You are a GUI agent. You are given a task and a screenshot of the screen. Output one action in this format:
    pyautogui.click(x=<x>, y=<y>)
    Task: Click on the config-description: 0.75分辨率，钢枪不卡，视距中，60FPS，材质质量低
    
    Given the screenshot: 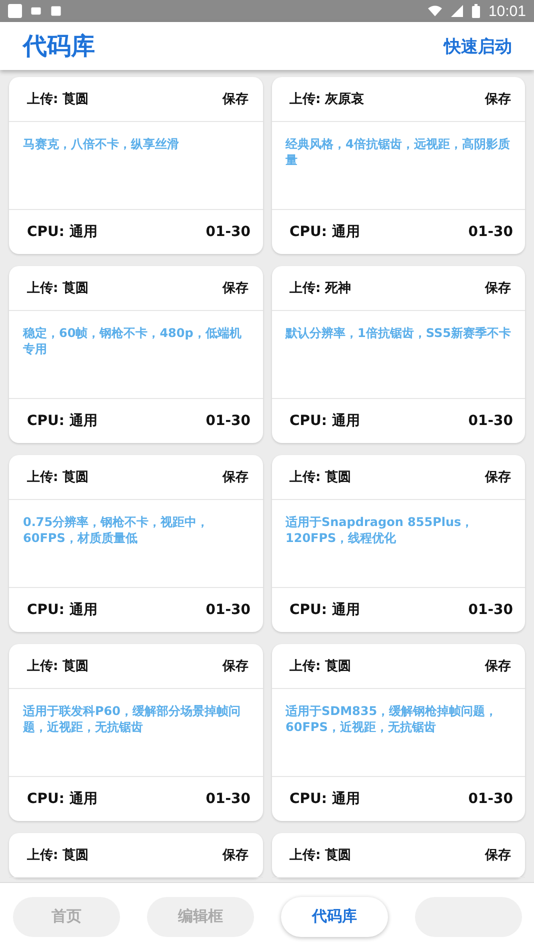 What is the action you would take?
    pyautogui.click(x=116, y=530)
    